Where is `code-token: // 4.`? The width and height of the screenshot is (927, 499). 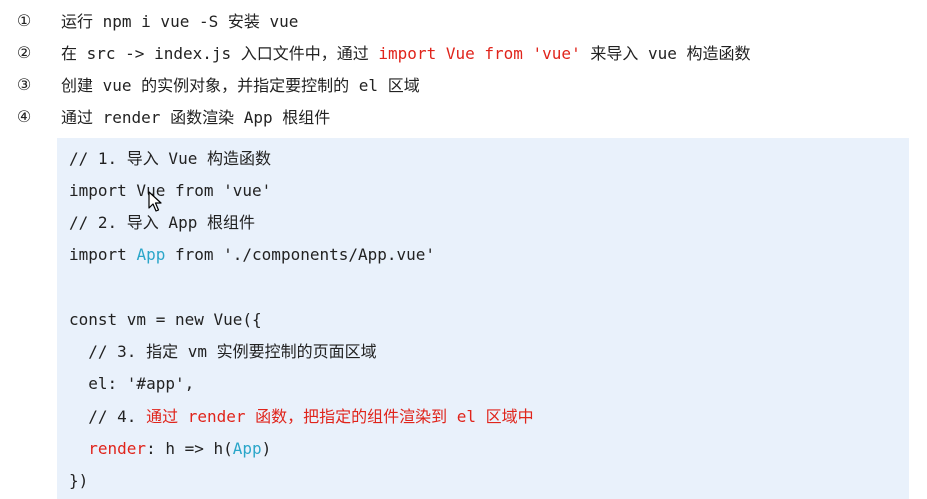 code-token: // 4. is located at coordinates (108, 416).